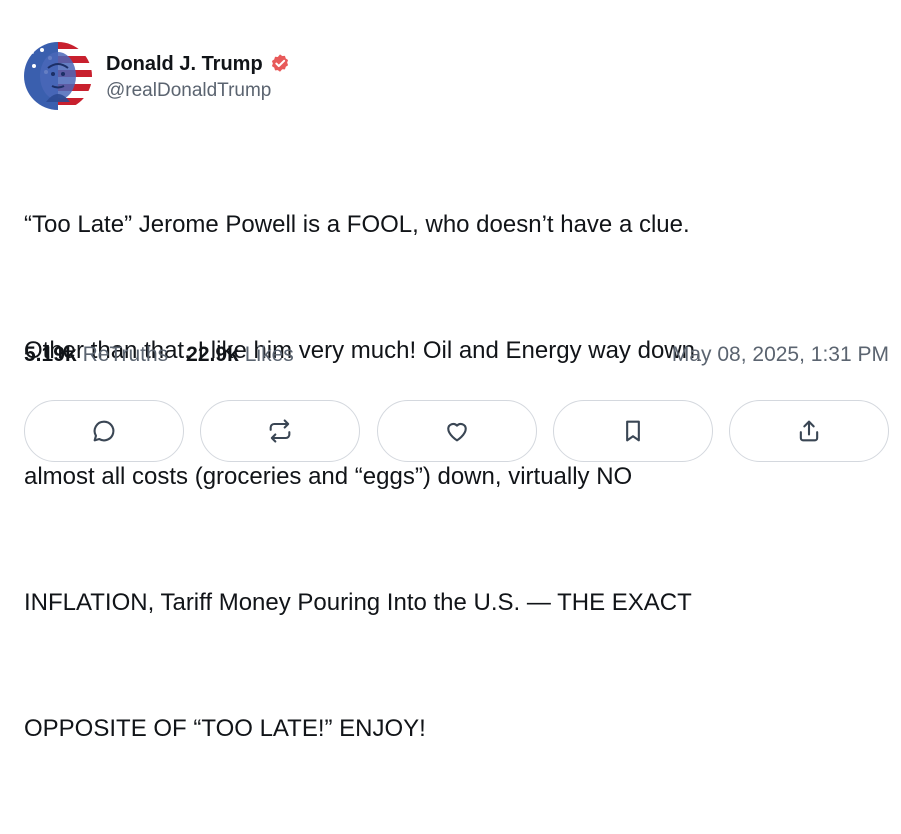  What do you see at coordinates (240, 355) in the screenshot?
I see `likes-stat: 22.9k Likes` at bounding box center [240, 355].